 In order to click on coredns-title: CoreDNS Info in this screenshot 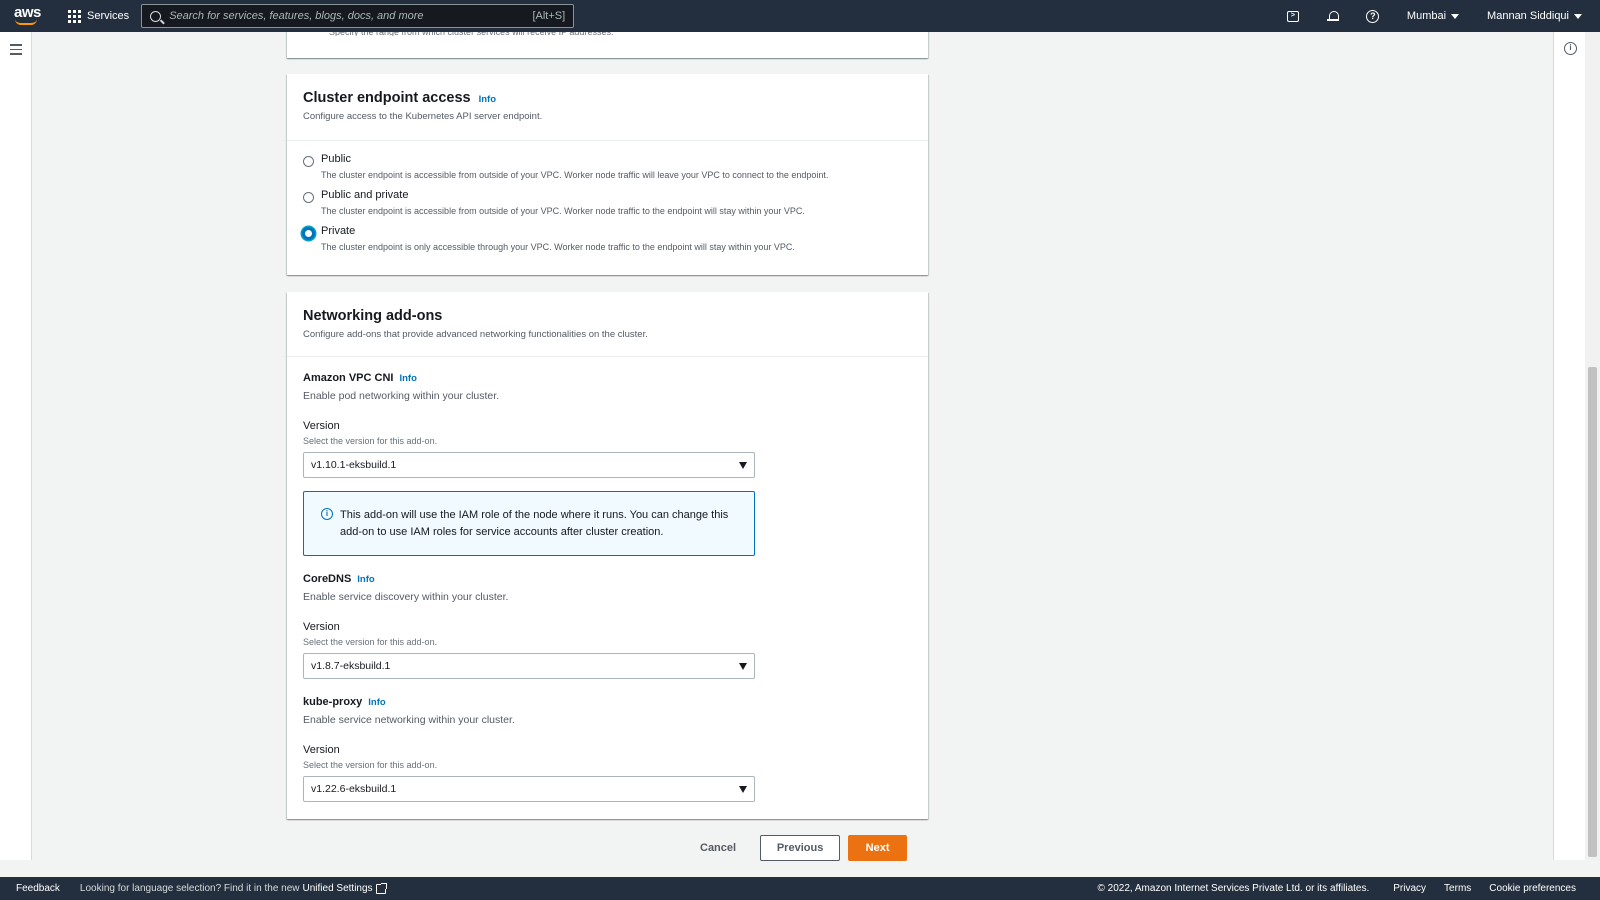, I will do `click(339, 579)`.